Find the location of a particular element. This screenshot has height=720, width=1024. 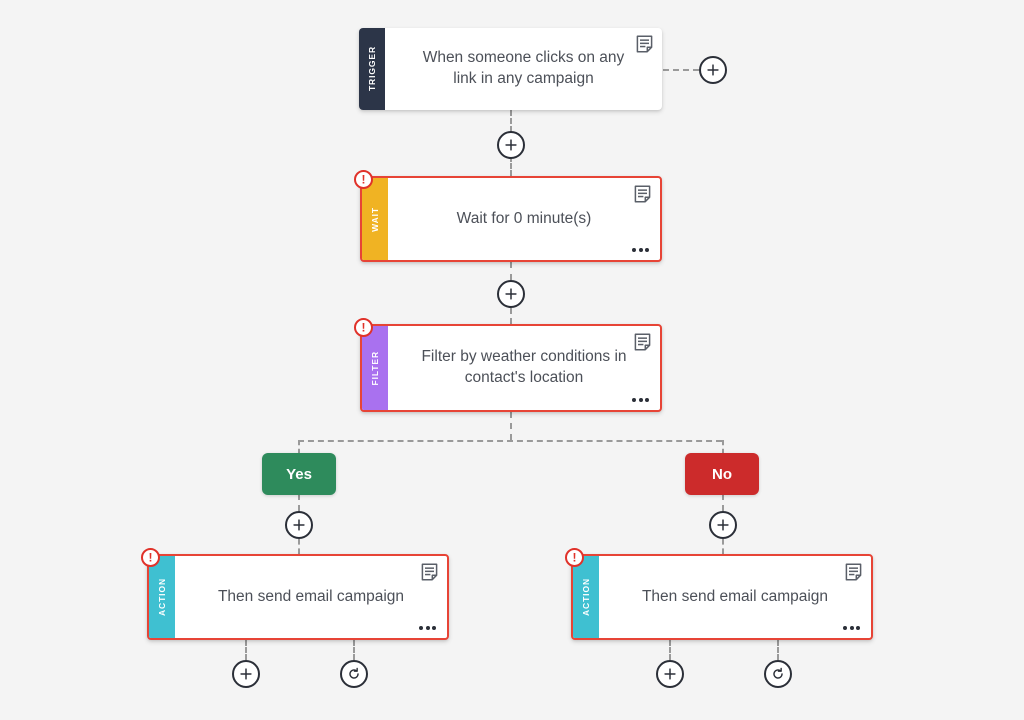

add-step-button-action-yes is located at coordinates (246, 674).